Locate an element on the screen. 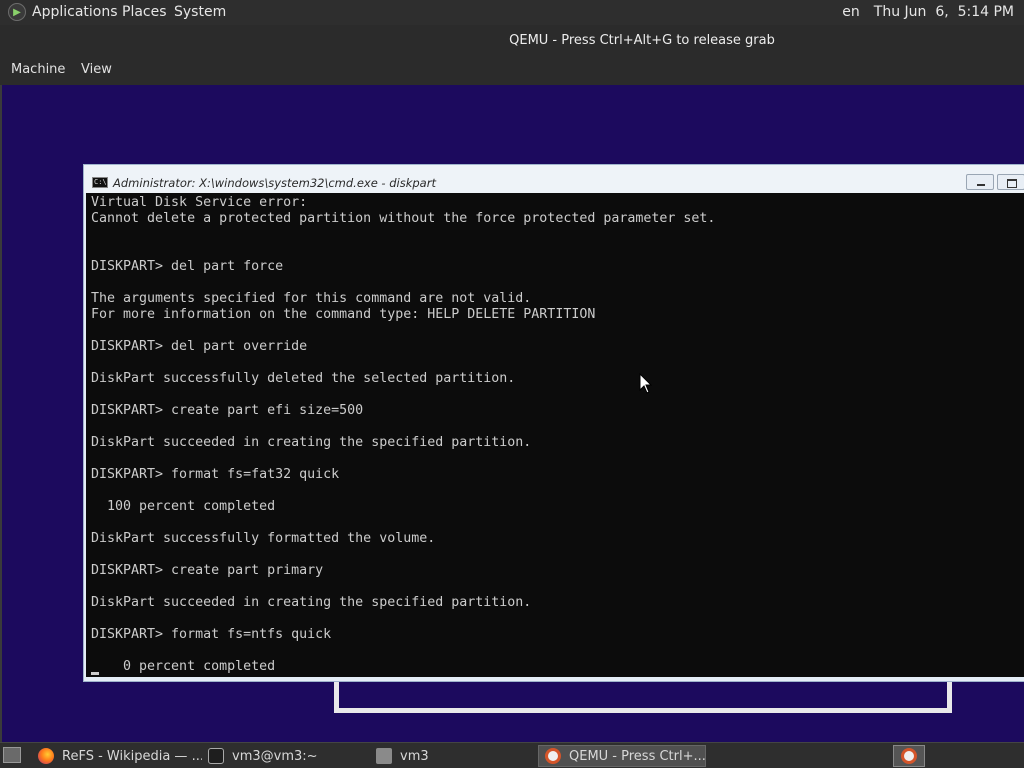 The image size is (1024, 768). mouse-pointer-icon is located at coordinates (646, 383).